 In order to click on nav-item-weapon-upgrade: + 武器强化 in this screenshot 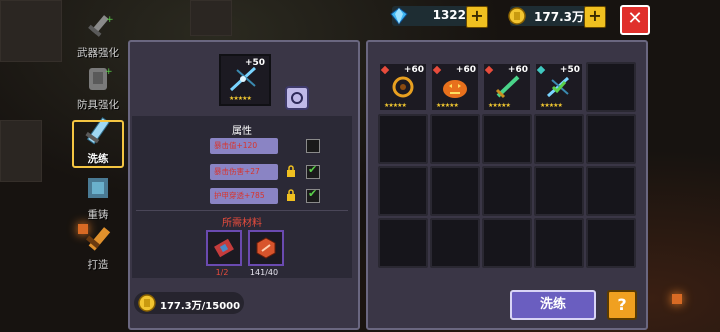, I will do `click(98, 35)`.